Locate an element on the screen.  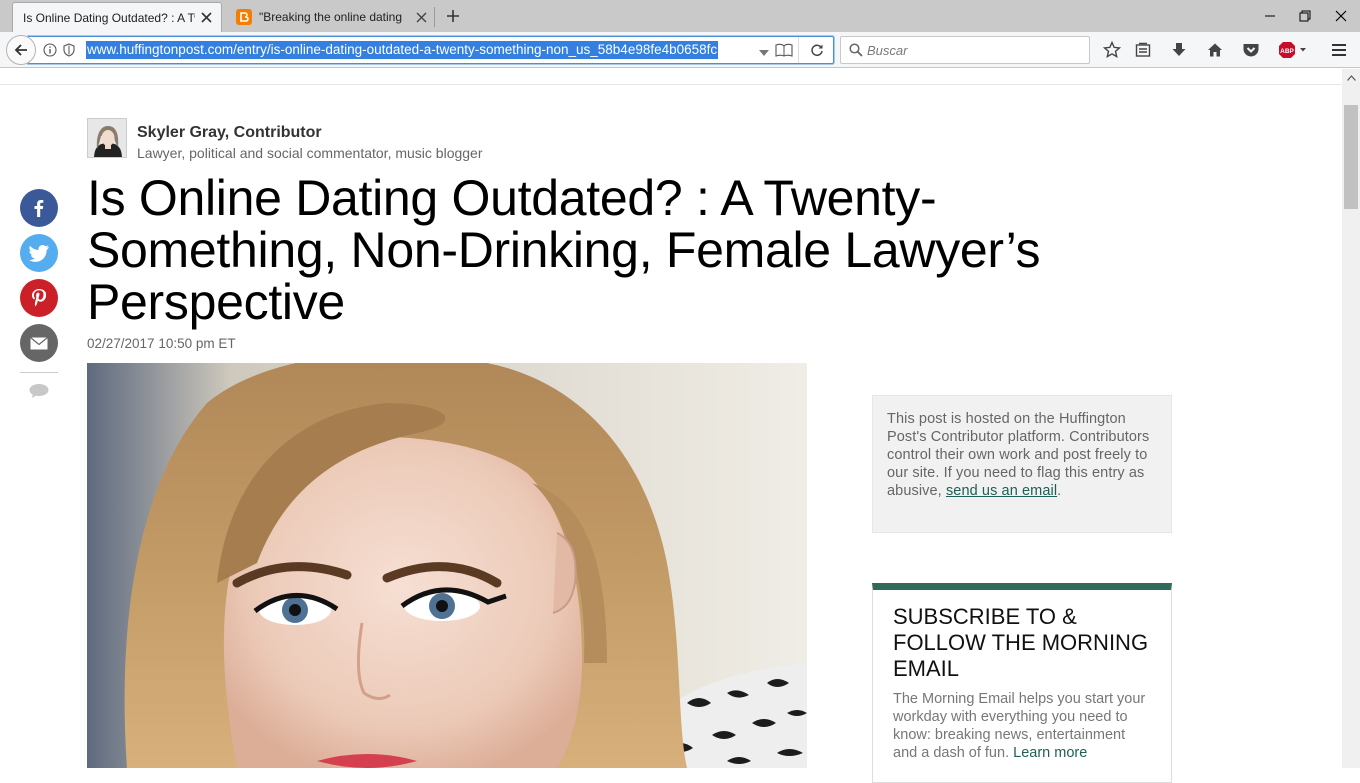
search-input is located at coordinates (972, 50).